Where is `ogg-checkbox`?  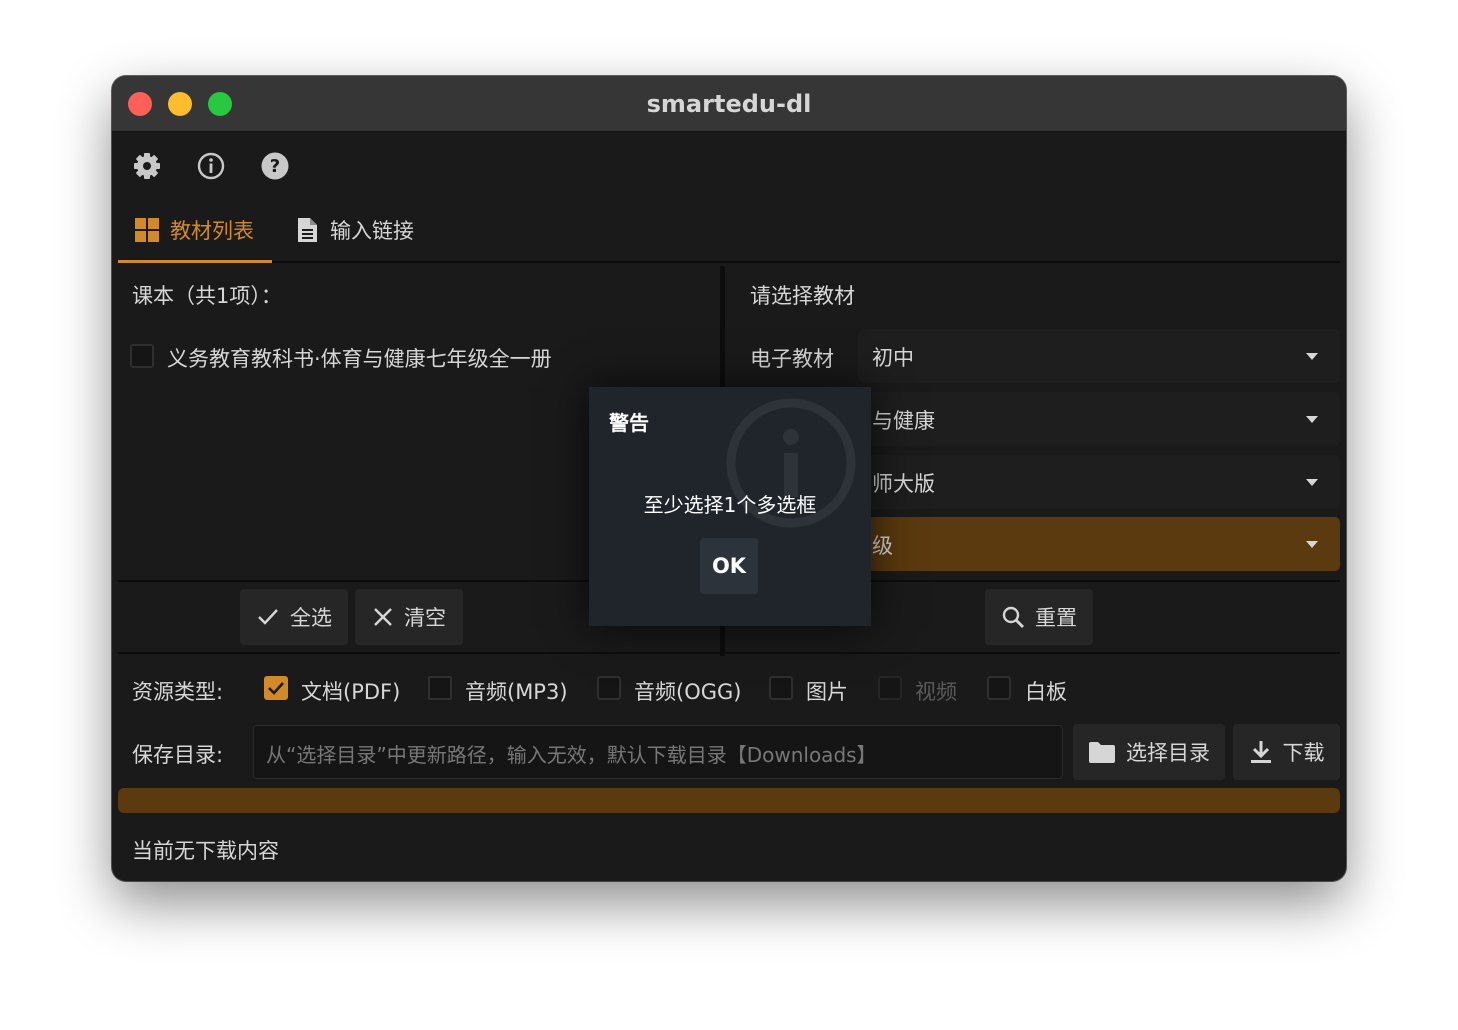
ogg-checkbox is located at coordinates (609, 688).